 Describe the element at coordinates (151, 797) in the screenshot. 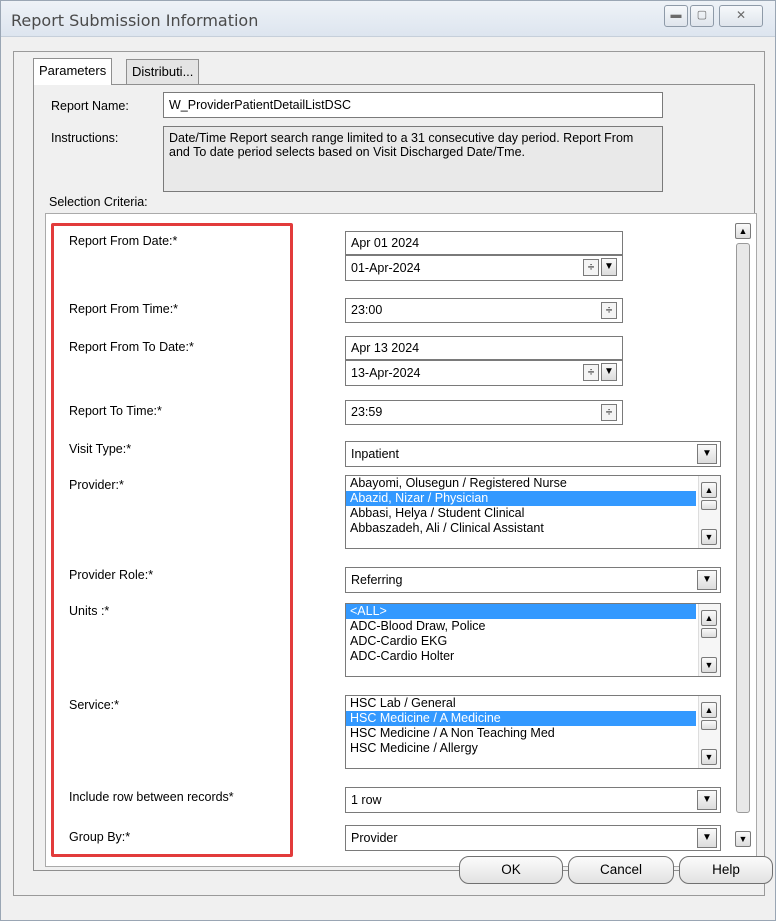

I see `include-row-label: Include row between records*` at that location.